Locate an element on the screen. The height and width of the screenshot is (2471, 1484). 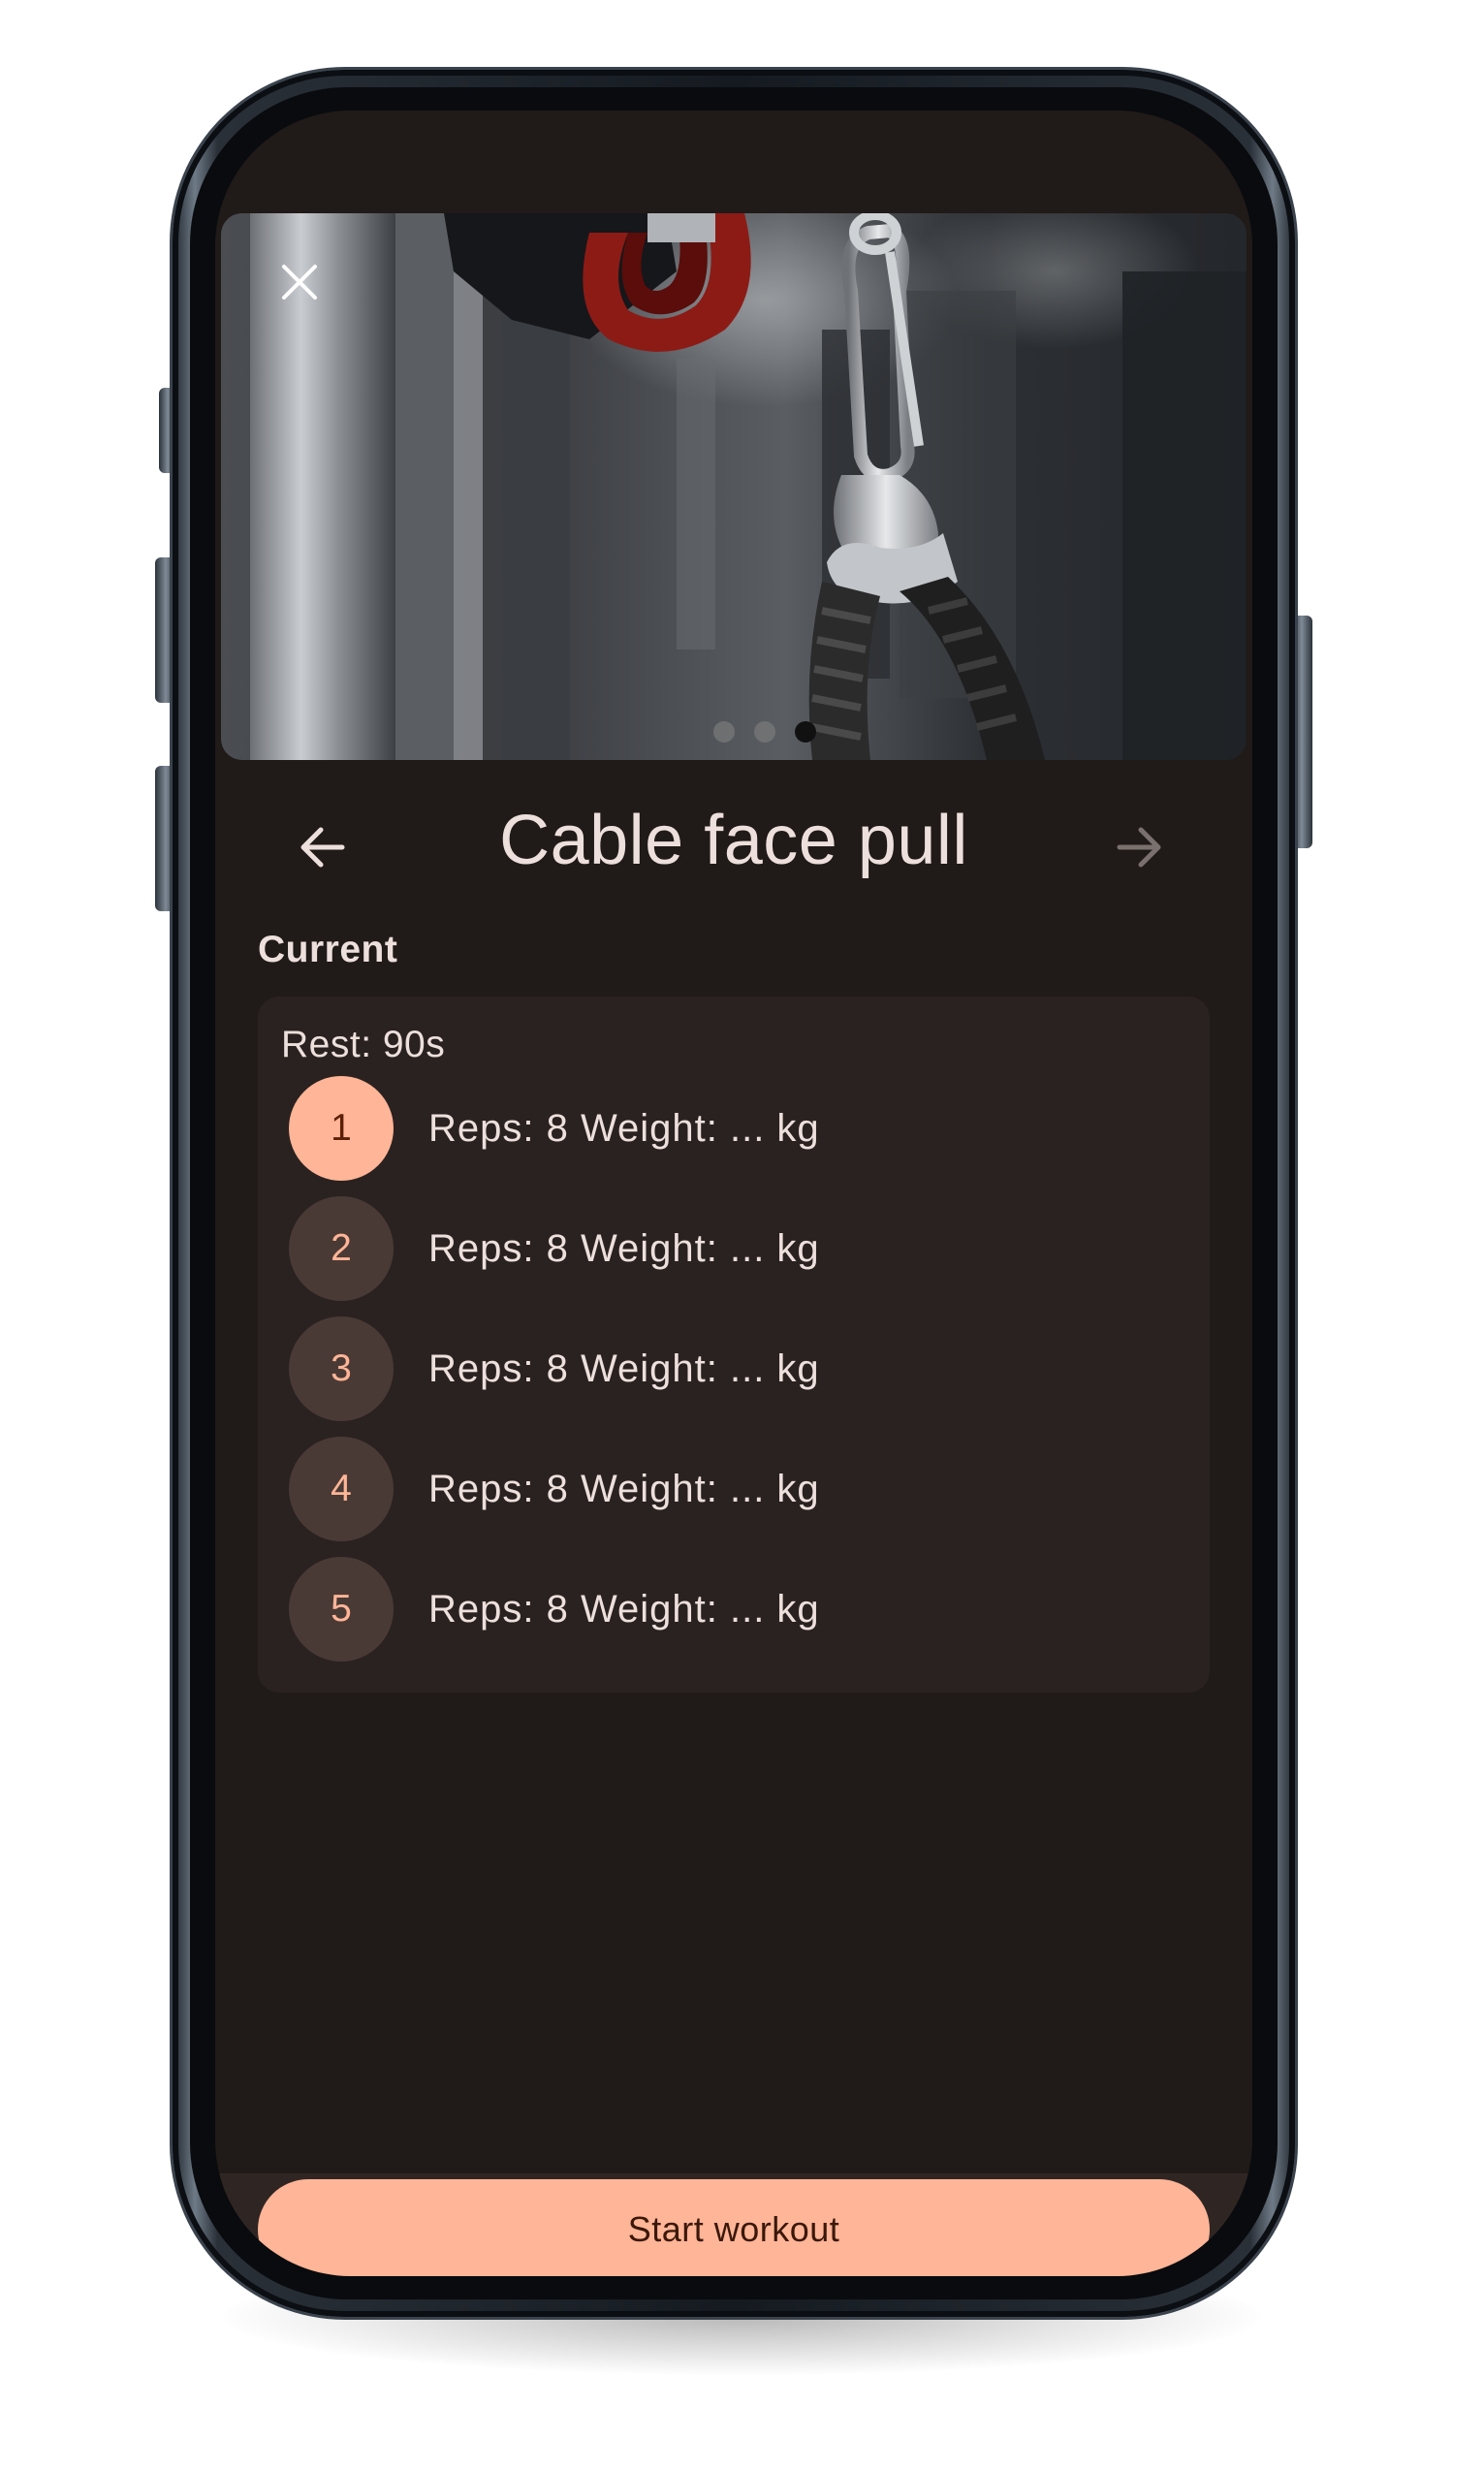
close-icon is located at coordinates (299, 282).